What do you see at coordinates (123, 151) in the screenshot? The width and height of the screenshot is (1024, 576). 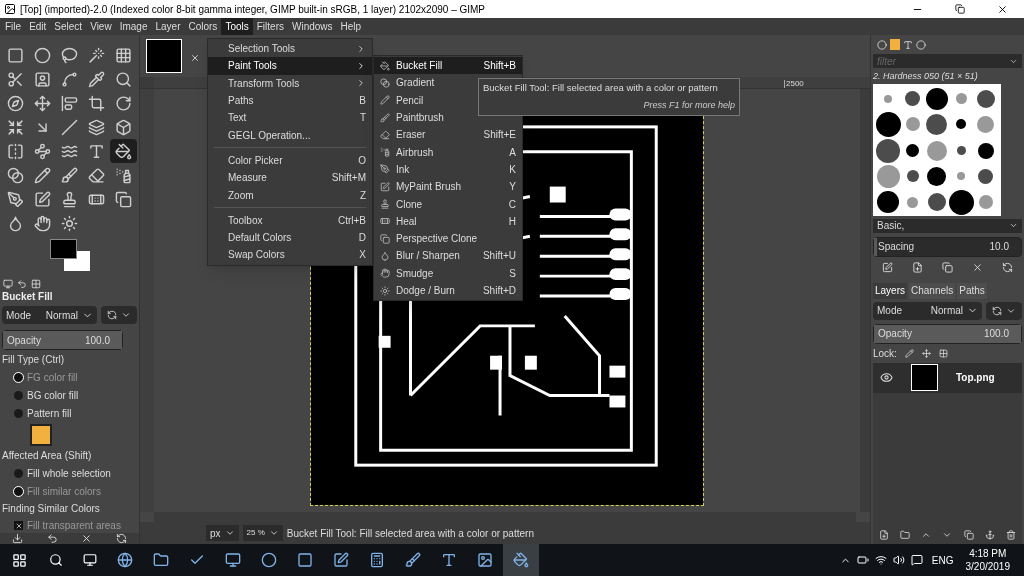 I see `bucket-tool` at bounding box center [123, 151].